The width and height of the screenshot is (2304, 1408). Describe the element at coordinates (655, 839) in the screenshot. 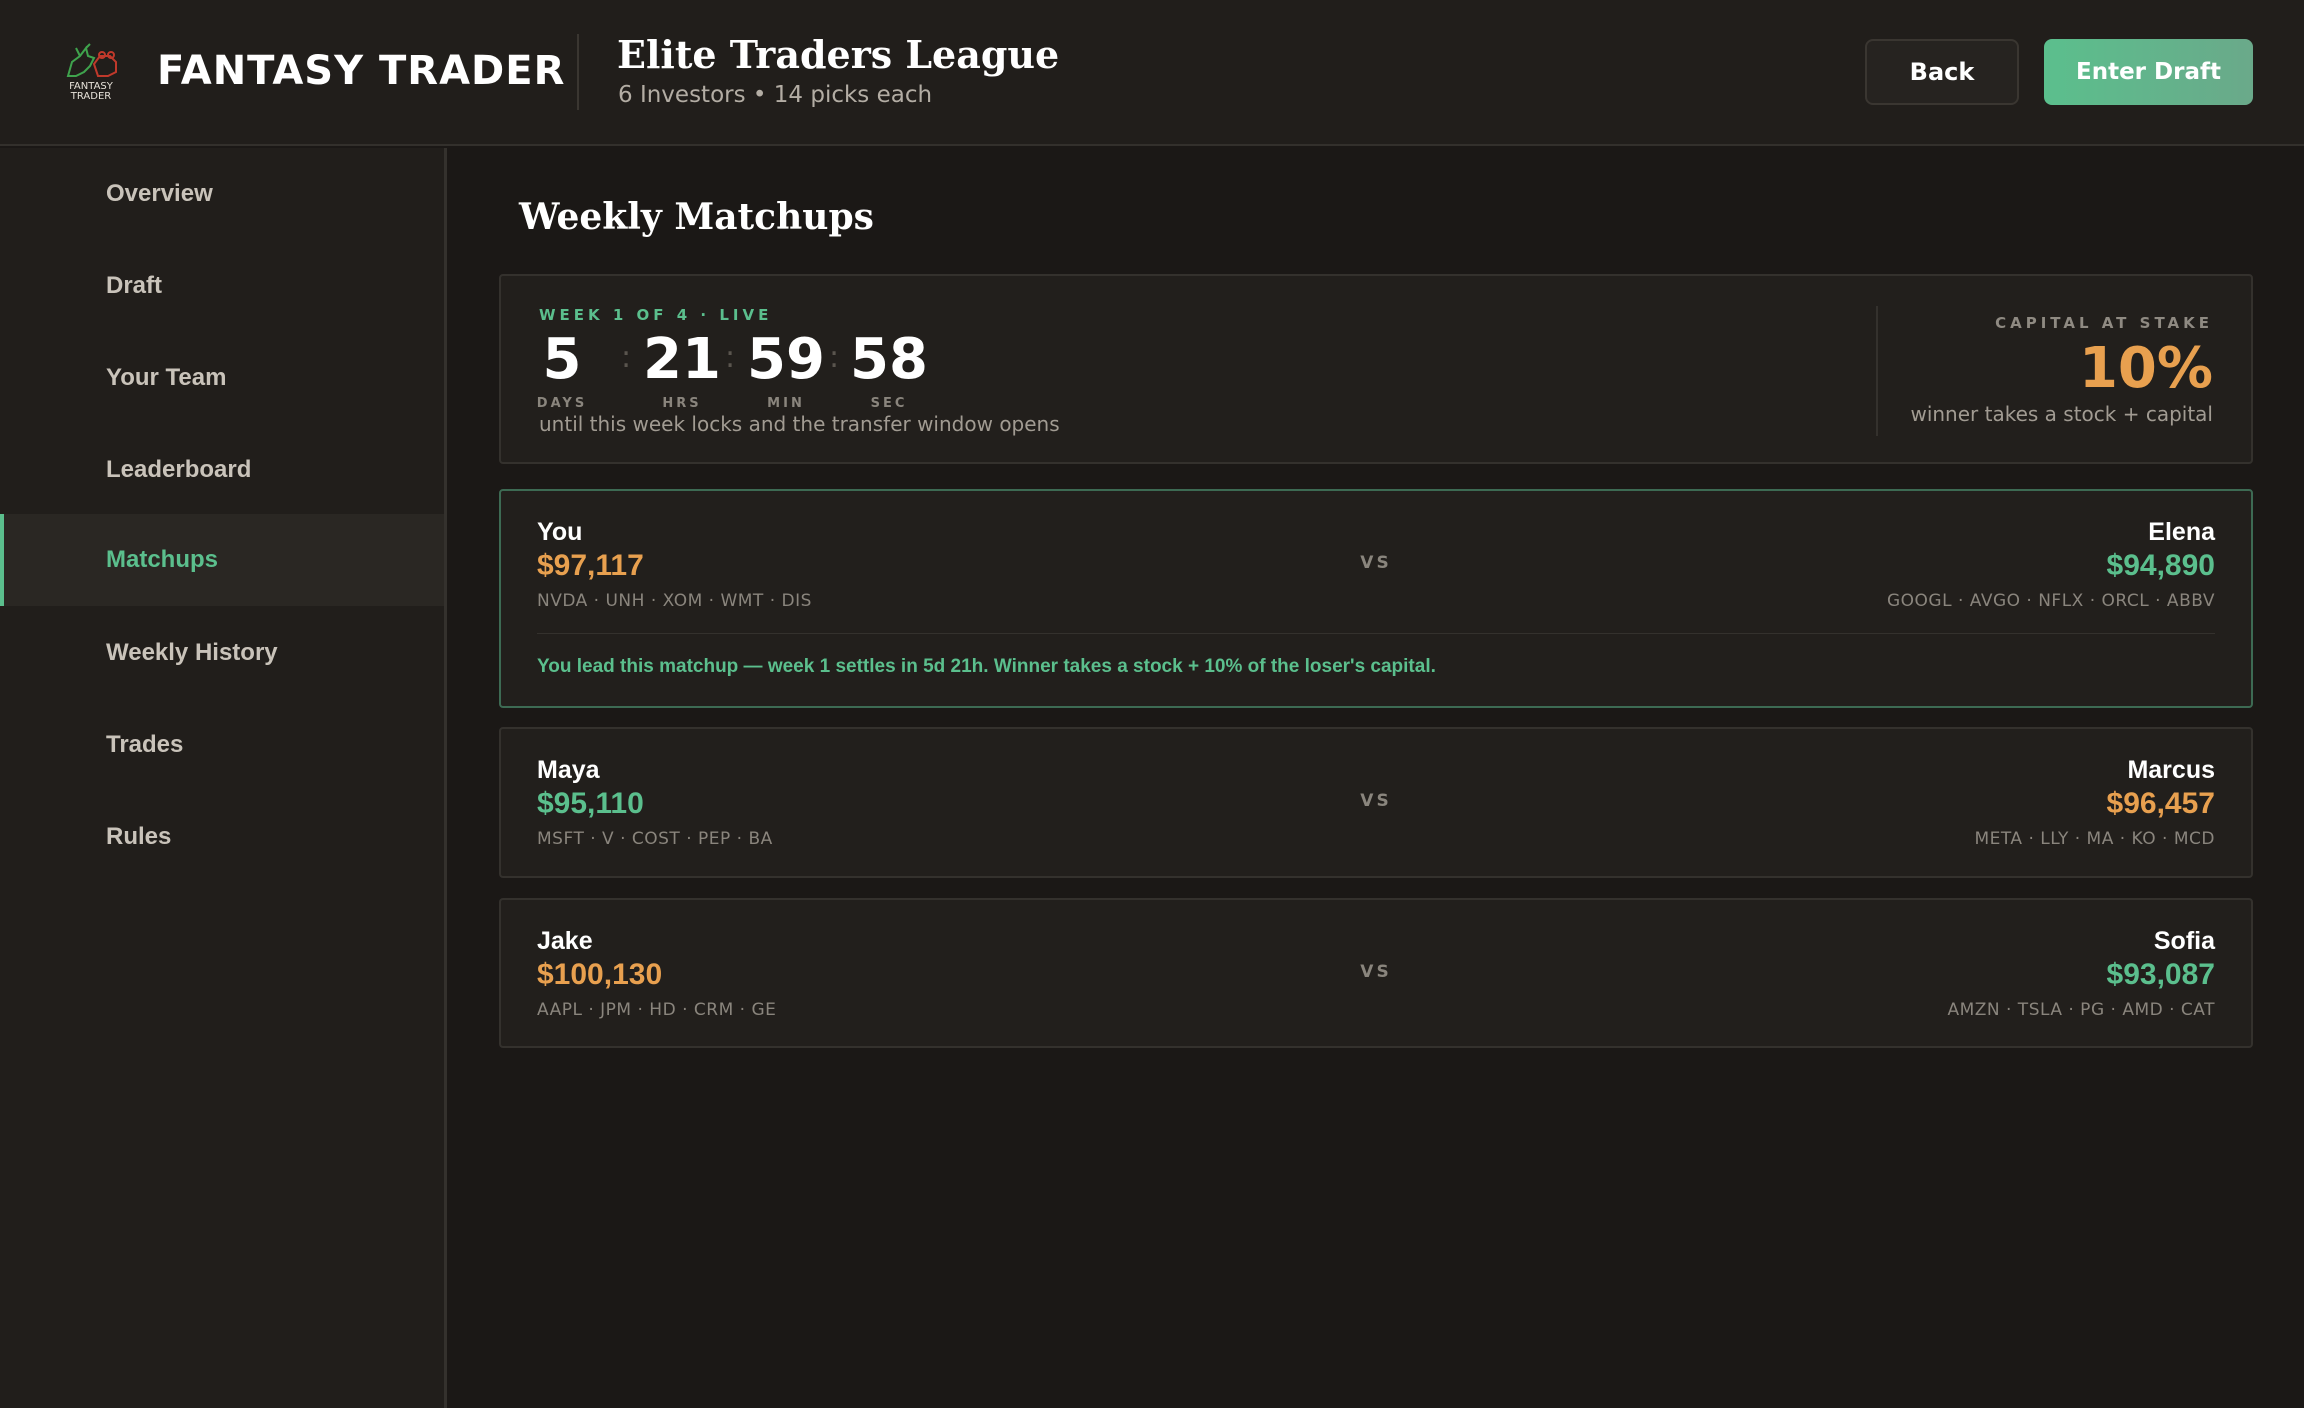

I see `player-tickers: MSFT · V · COST · PEP · BA` at that location.